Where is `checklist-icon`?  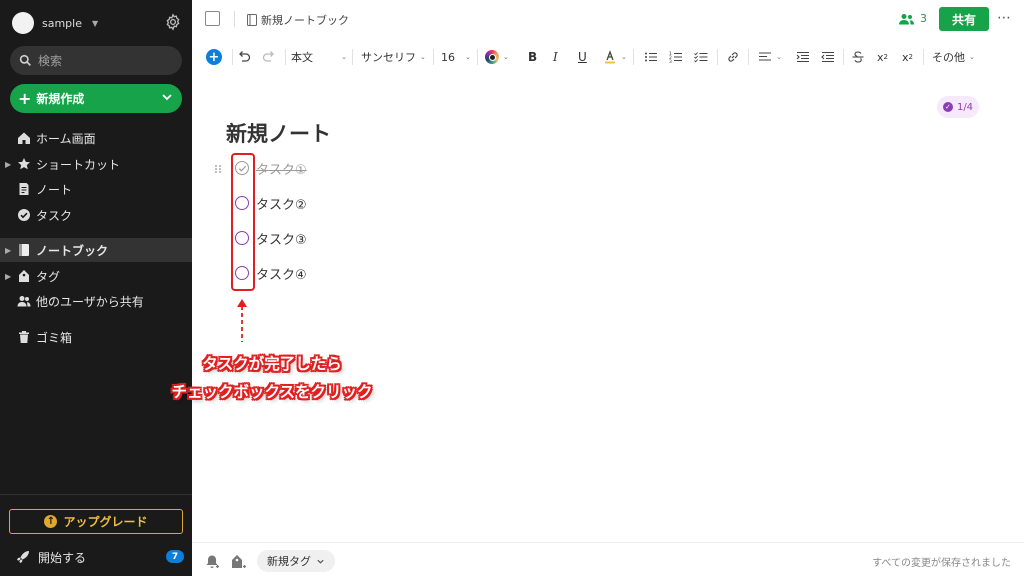
checklist-icon is located at coordinates (701, 57).